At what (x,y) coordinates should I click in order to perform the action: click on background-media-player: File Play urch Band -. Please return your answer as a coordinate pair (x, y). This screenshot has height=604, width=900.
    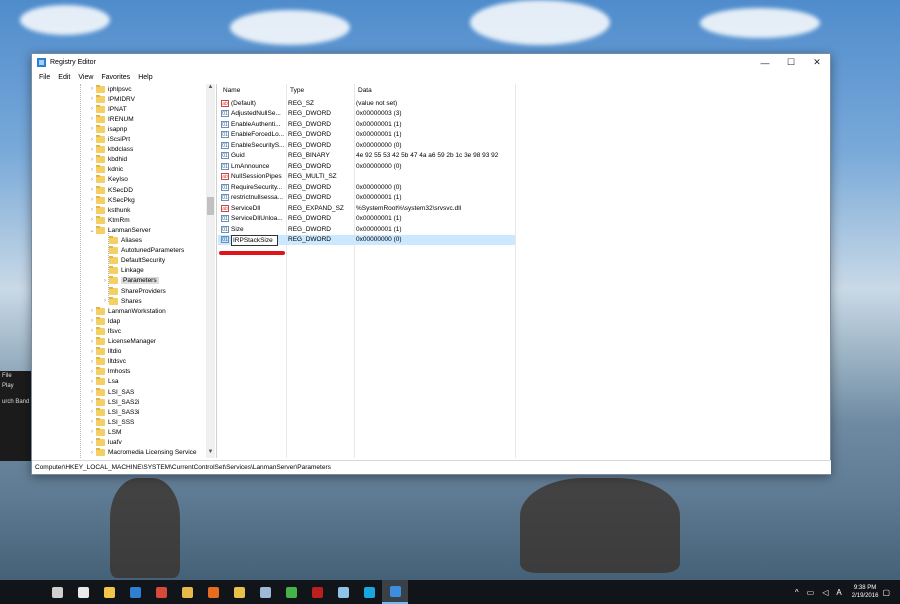
    Looking at the image, I should click on (16, 416).